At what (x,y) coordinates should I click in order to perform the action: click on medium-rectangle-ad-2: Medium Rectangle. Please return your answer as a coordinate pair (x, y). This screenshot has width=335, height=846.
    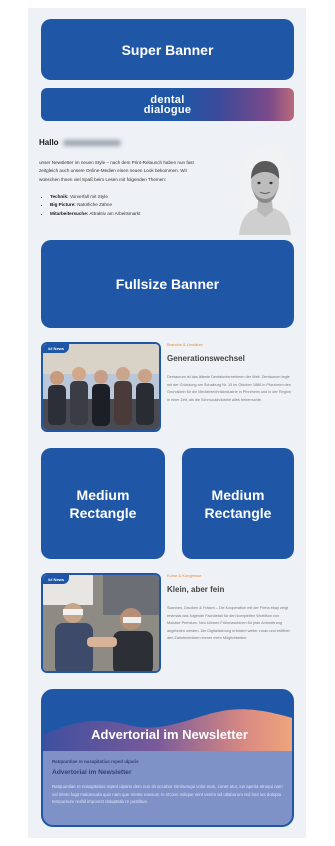
    Looking at the image, I should click on (238, 503).